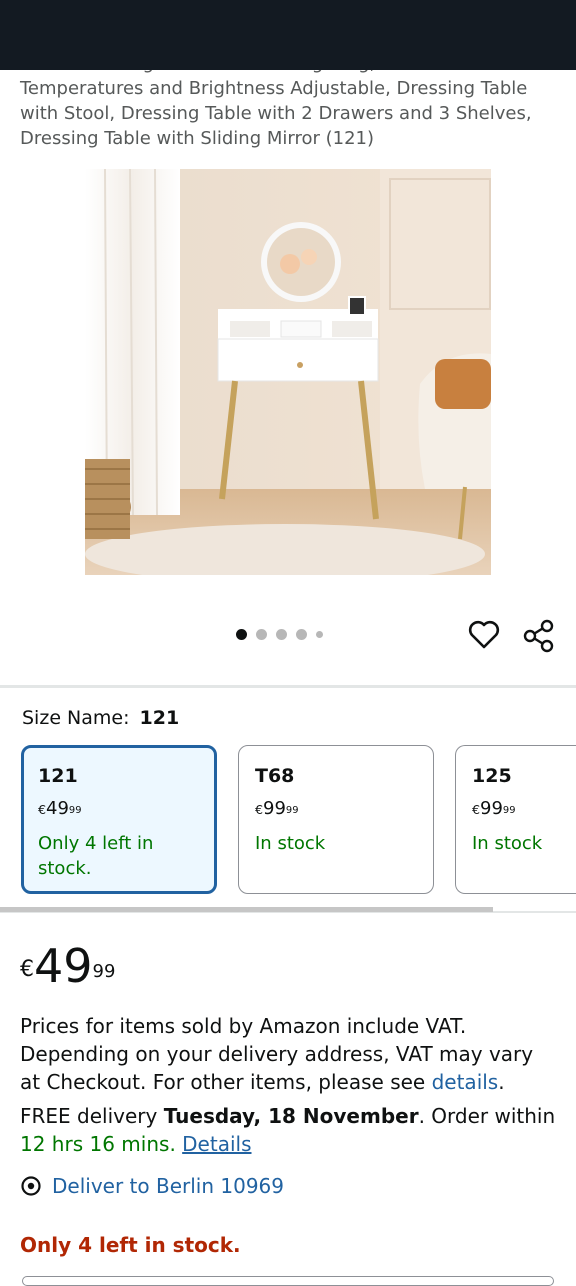  What do you see at coordinates (60, 808) in the screenshot?
I see `size-option-price: €4999` at bounding box center [60, 808].